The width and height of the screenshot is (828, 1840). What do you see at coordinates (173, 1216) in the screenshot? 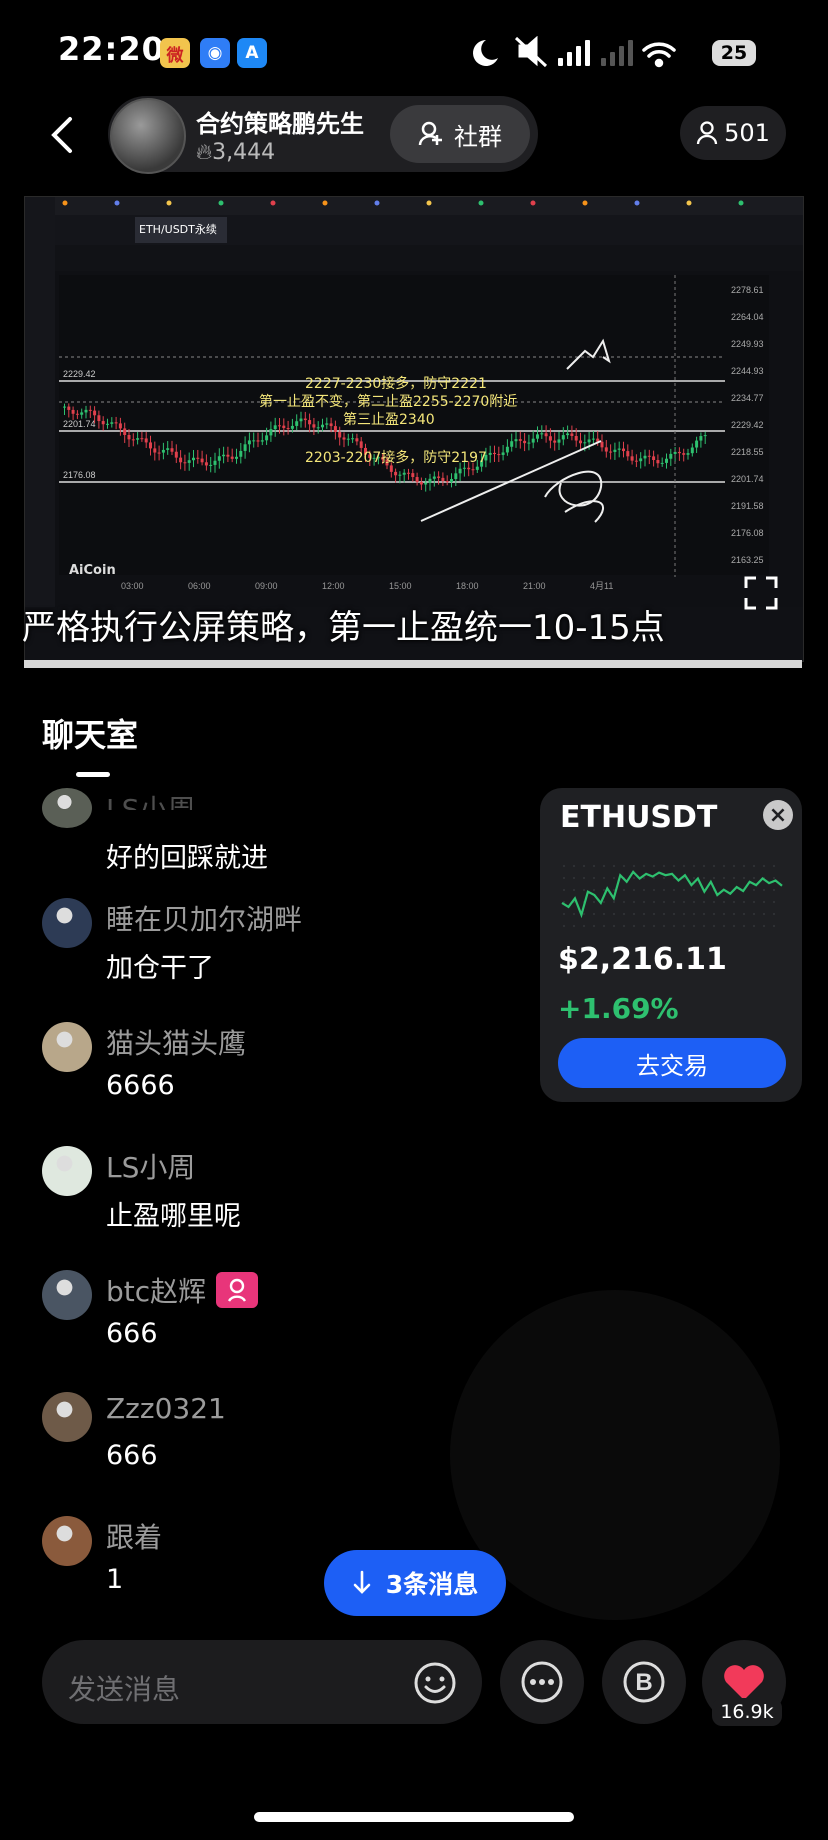
I see `chat-message-text: 止盈哪里呢` at bounding box center [173, 1216].